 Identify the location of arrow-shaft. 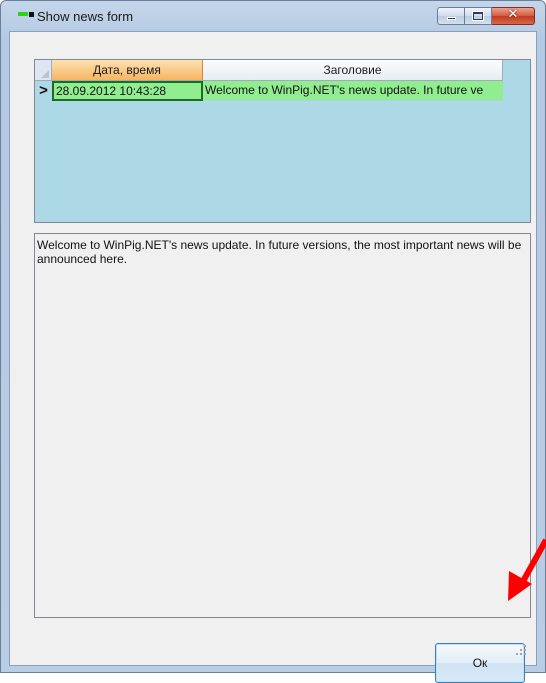
(532, 562).